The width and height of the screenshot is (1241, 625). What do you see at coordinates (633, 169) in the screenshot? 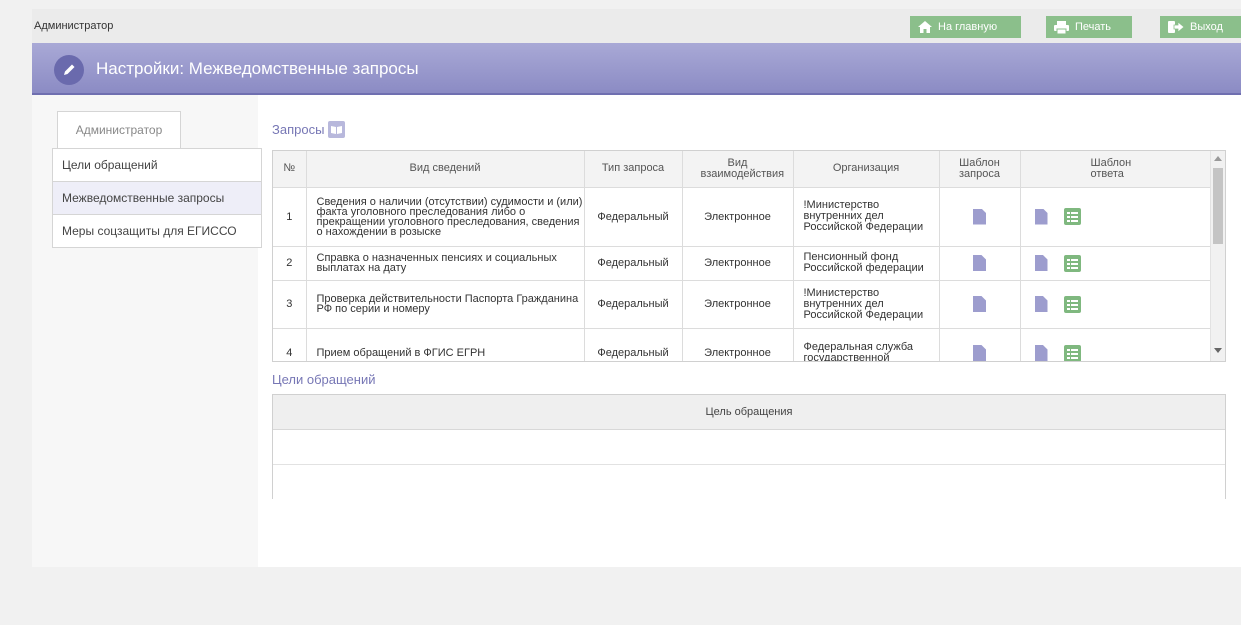
I see `column-header: Тип запроса` at bounding box center [633, 169].